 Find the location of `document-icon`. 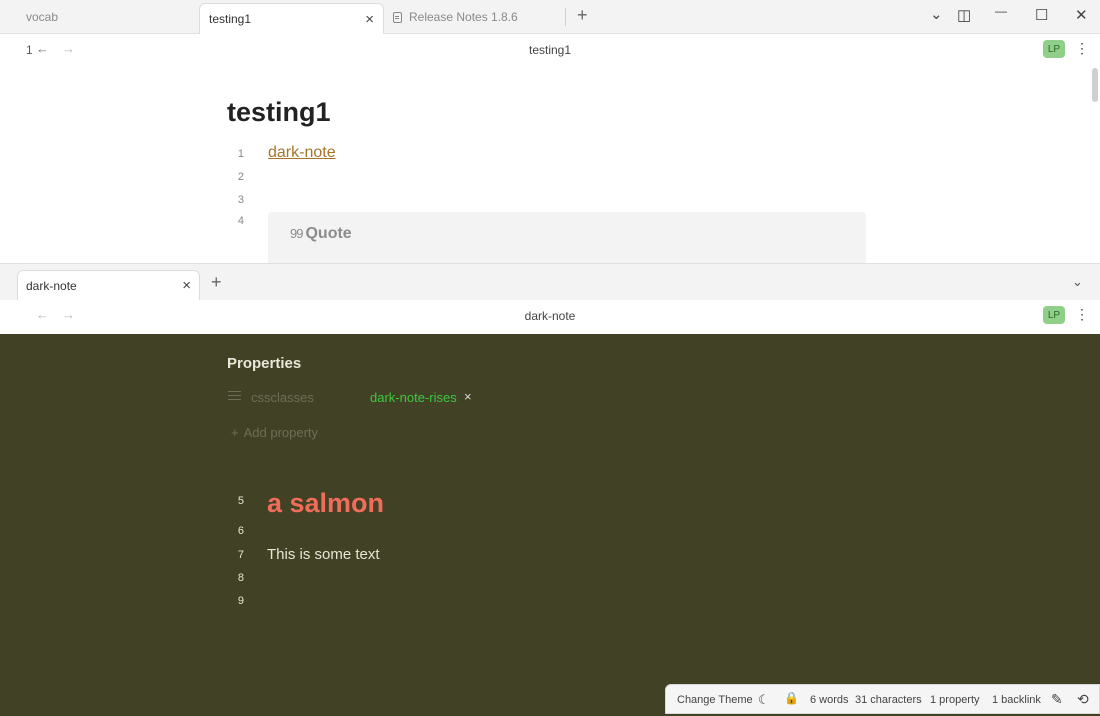

document-icon is located at coordinates (397, 17).